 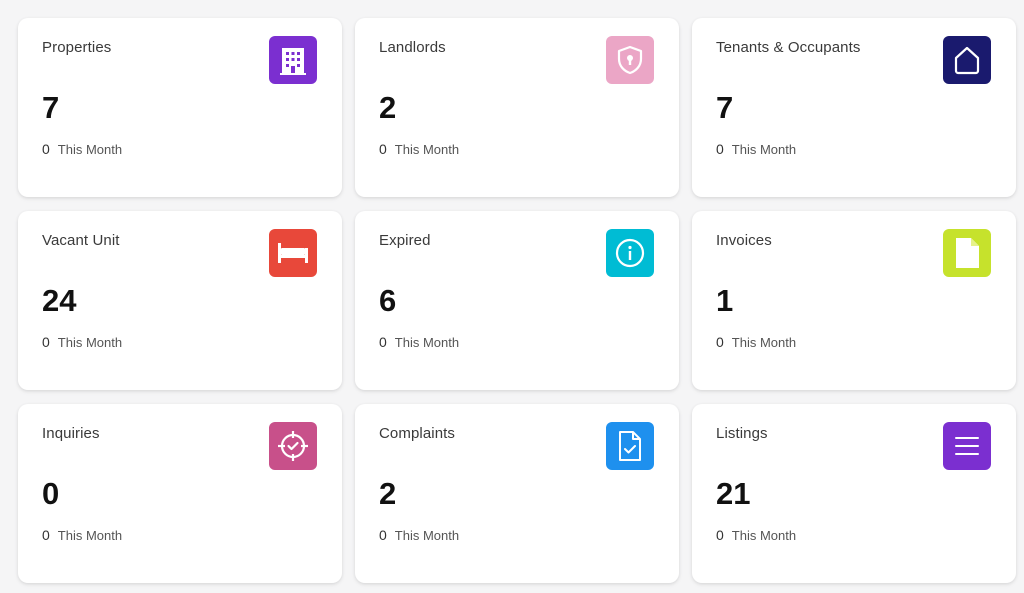 I want to click on card-title: Expired, so click(x=405, y=240).